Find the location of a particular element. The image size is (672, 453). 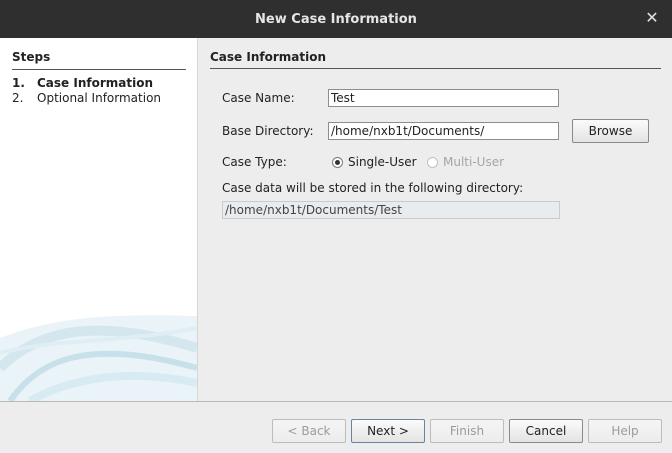

single-user-radio: Single-User is located at coordinates (374, 162).